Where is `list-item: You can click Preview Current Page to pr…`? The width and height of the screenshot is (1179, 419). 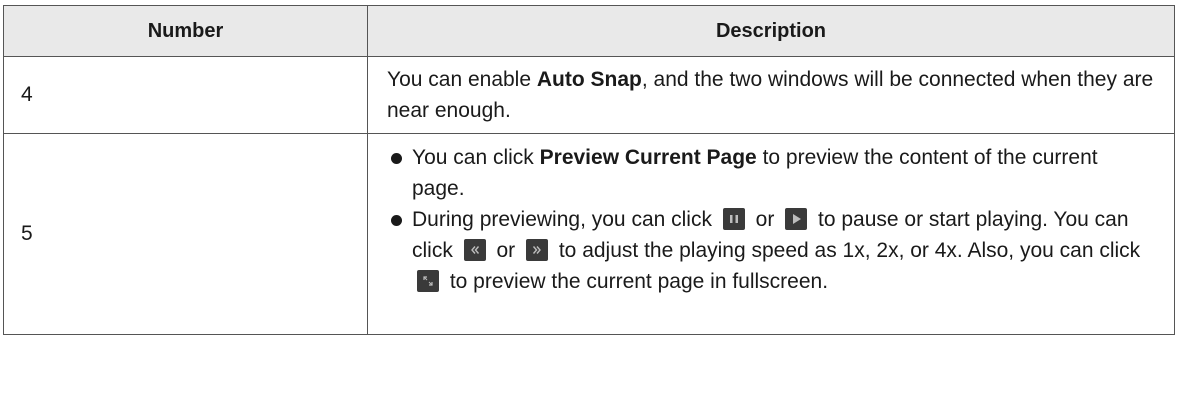 list-item: You can click Preview Current Page to pr… is located at coordinates (770, 173).